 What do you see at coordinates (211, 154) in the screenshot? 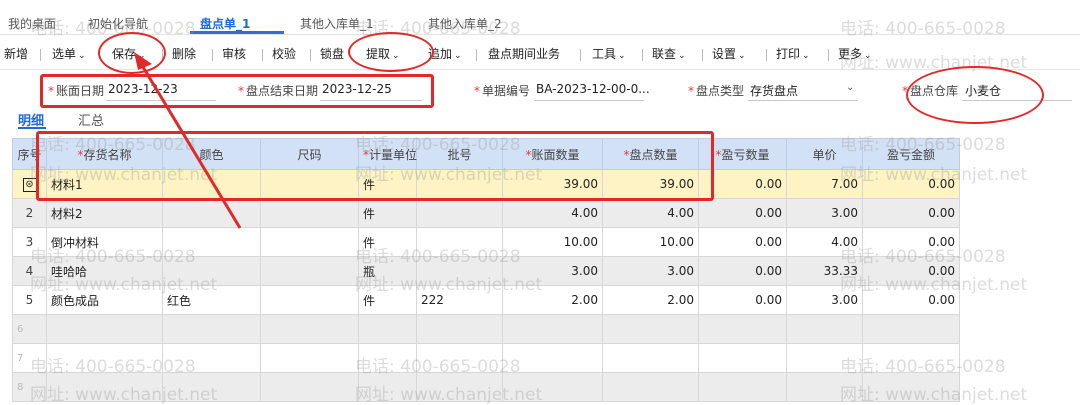
I see `col-color-header: 颜色` at bounding box center [211, 154].